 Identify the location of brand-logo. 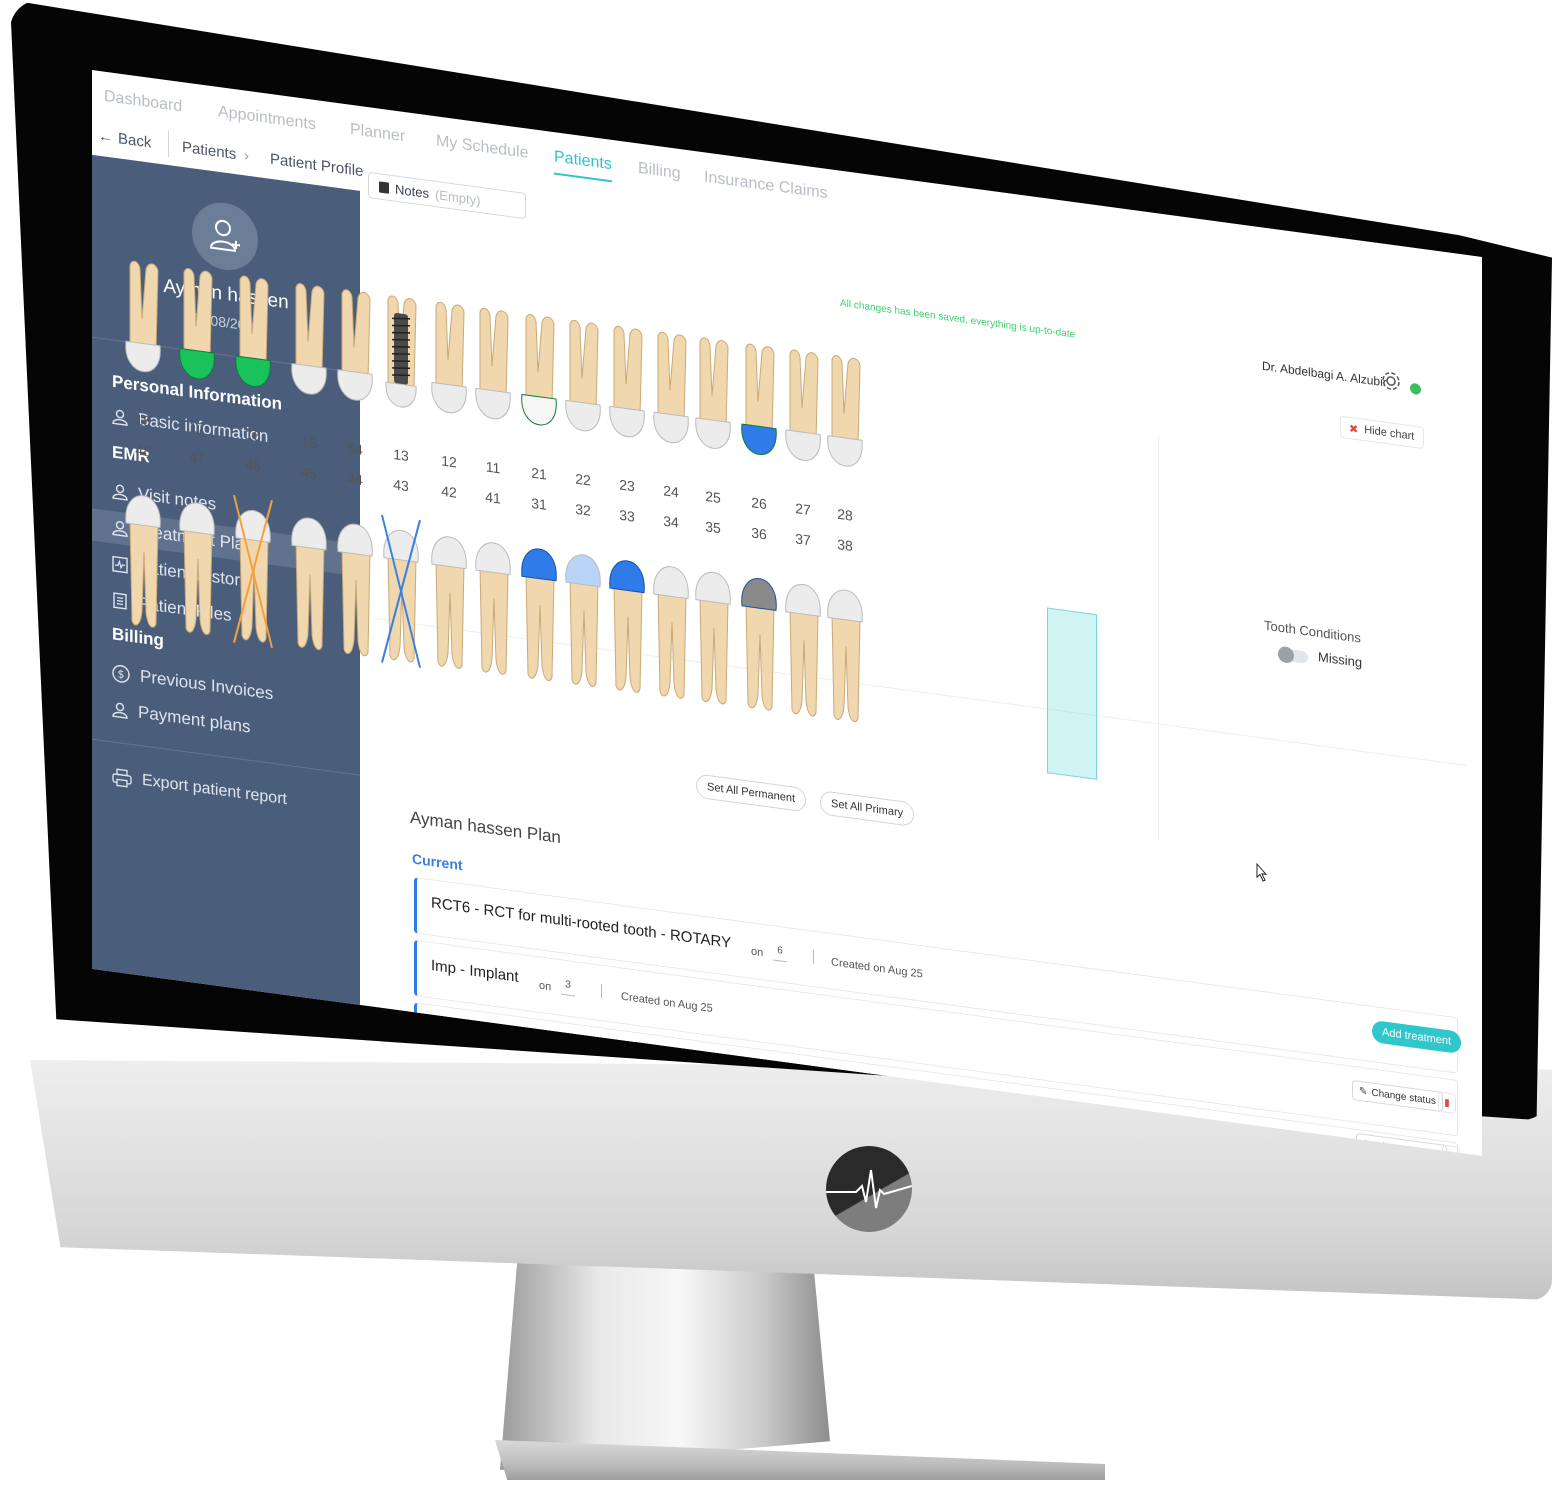
(869, 1189).